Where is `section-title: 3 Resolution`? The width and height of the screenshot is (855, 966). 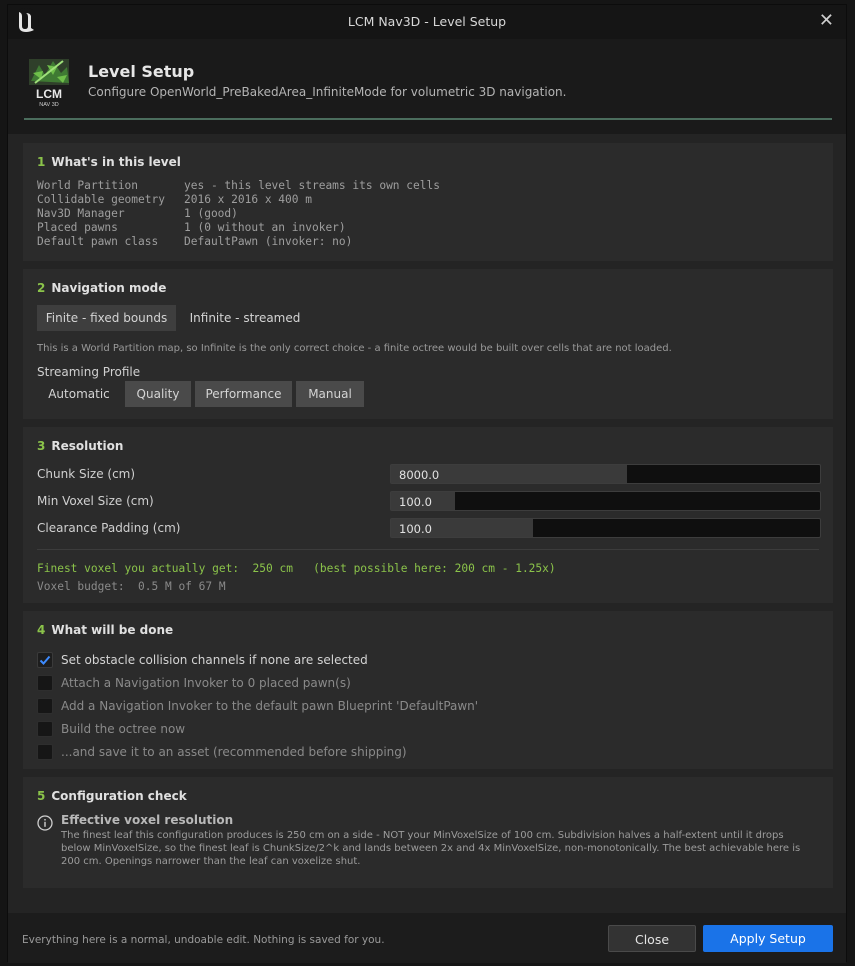 section-title: 3 Resolution is located at coordinates (80, 446).